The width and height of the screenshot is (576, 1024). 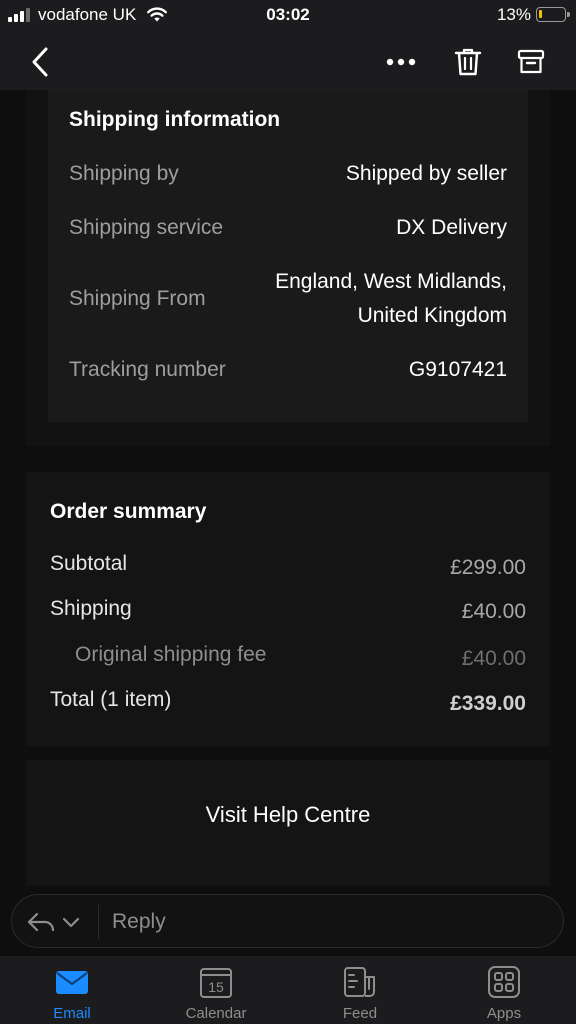 What do you see at coordinates (359, 982) in the screenshot?
I see `feed-icon` at bounding box center [359, 982].